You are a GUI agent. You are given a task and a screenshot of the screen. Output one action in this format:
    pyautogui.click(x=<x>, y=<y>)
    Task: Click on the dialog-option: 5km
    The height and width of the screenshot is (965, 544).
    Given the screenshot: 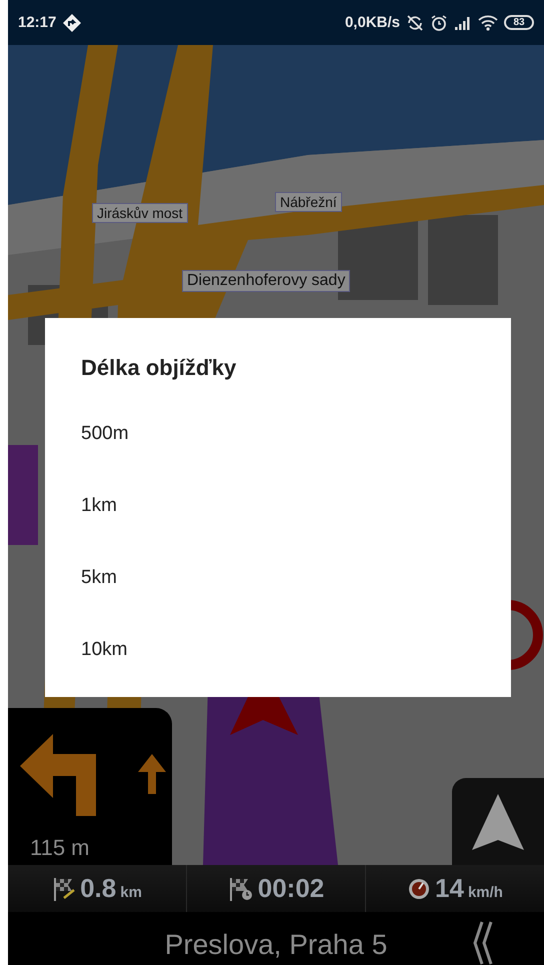 What is the action you would take?
    pyautogui.click(x=278, y=578)
    